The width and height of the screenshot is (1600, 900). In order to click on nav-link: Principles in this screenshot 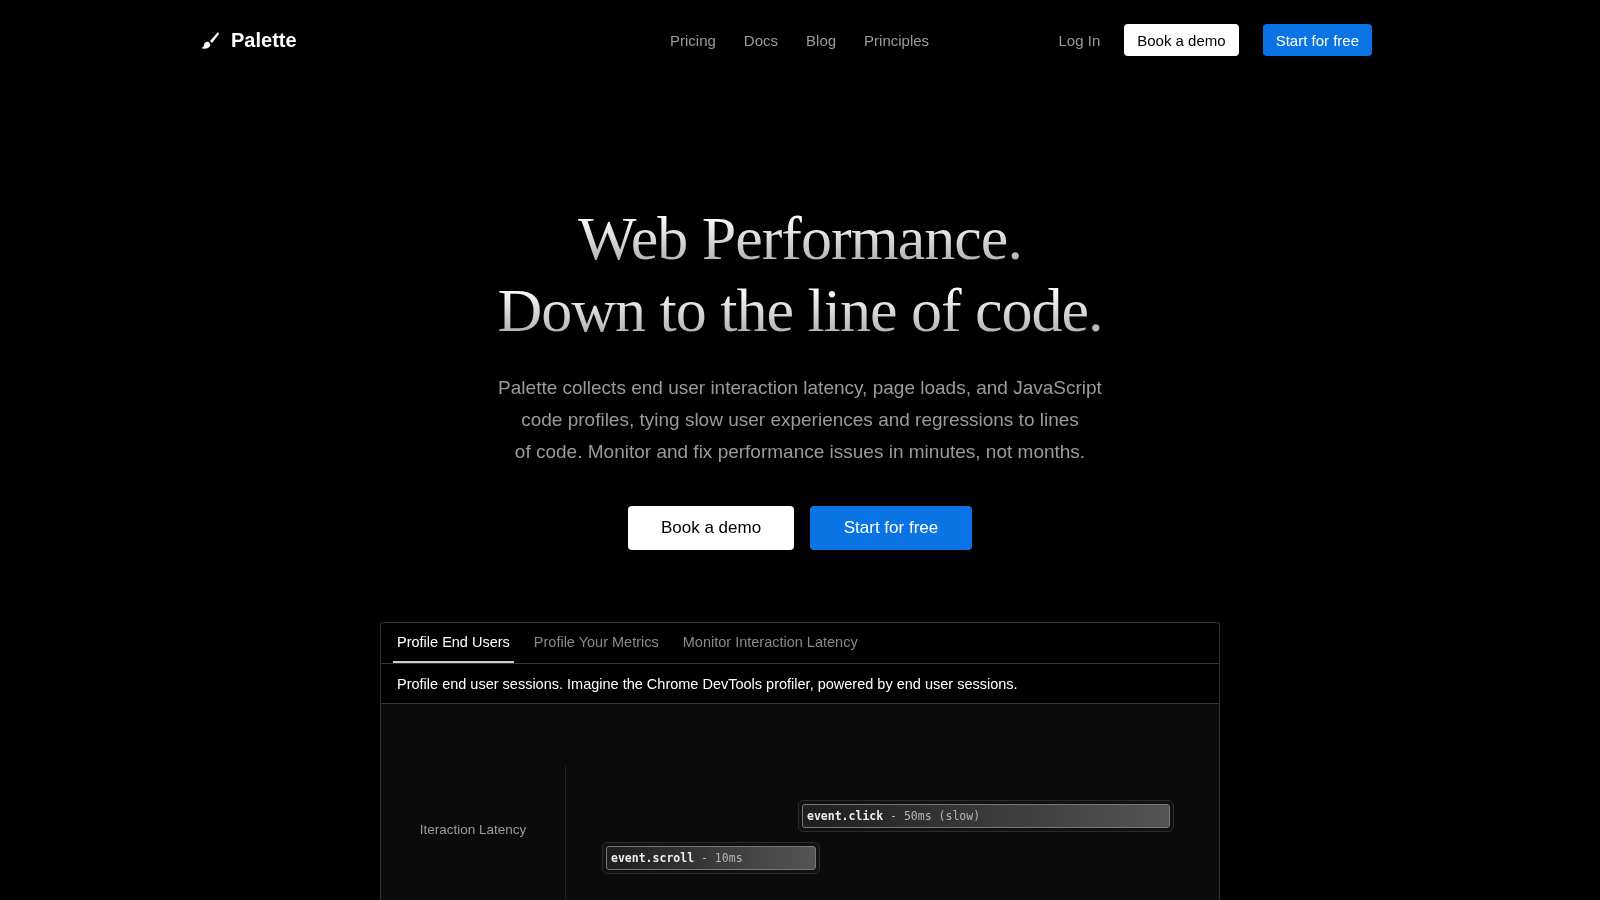, I will do `click(897, 40)`.